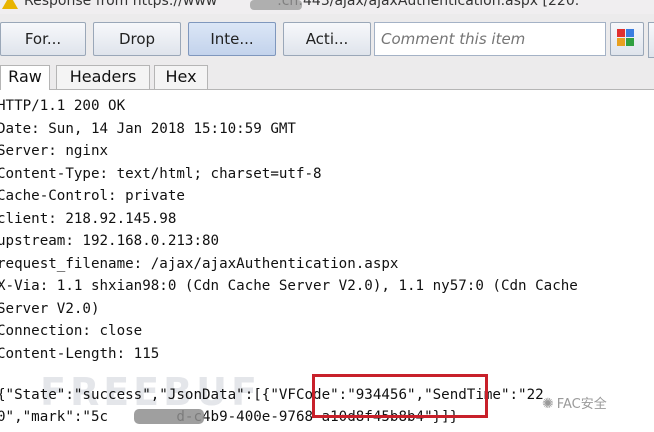  Describe the element at coordinates (490, 39) in the screenshot. I see `comment-input` at that location.